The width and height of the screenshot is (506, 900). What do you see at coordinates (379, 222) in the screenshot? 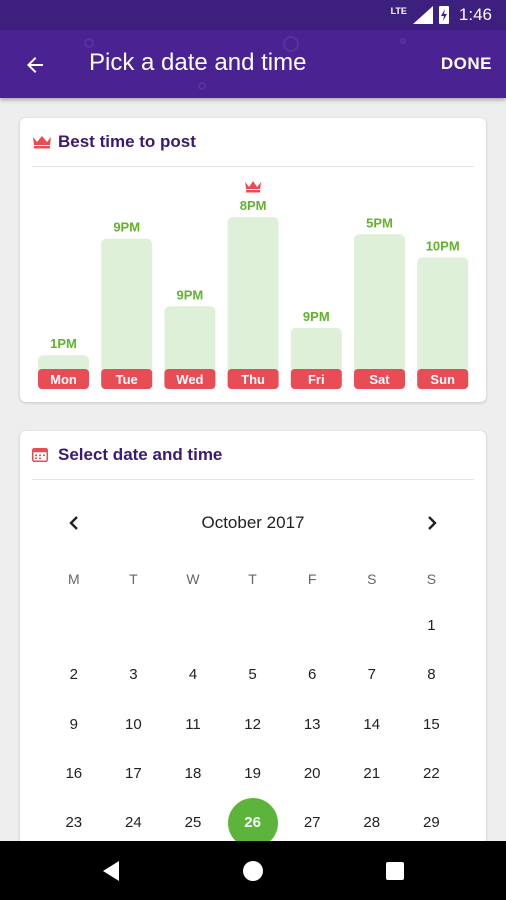
I see `time-label: 5PM` at bounding box center [379, 222].